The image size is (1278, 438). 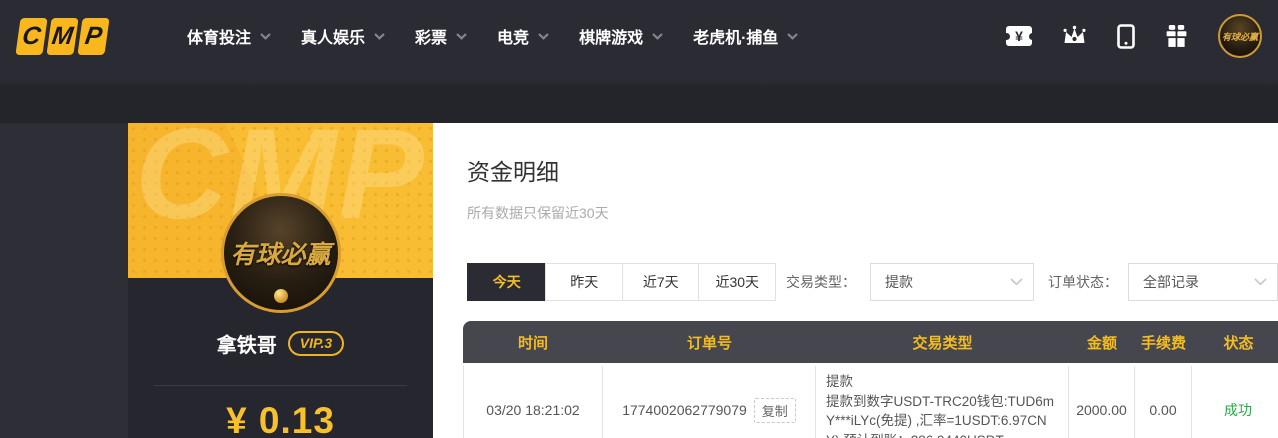 What do you see at coordinates (532, 343) in the screenshot?
I see `column-header-time: 时间` at bounding box center [532, 343].